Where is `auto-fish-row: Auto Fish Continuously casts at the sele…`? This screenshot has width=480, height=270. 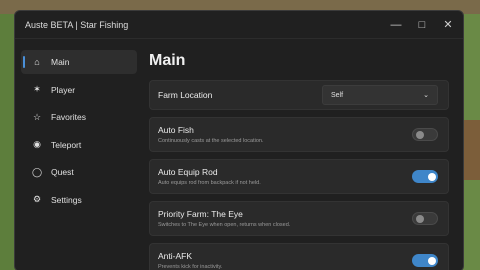
auto-fish-row: Auto Fish Continuously casts at the sele… is located at coordinates (299, 134).